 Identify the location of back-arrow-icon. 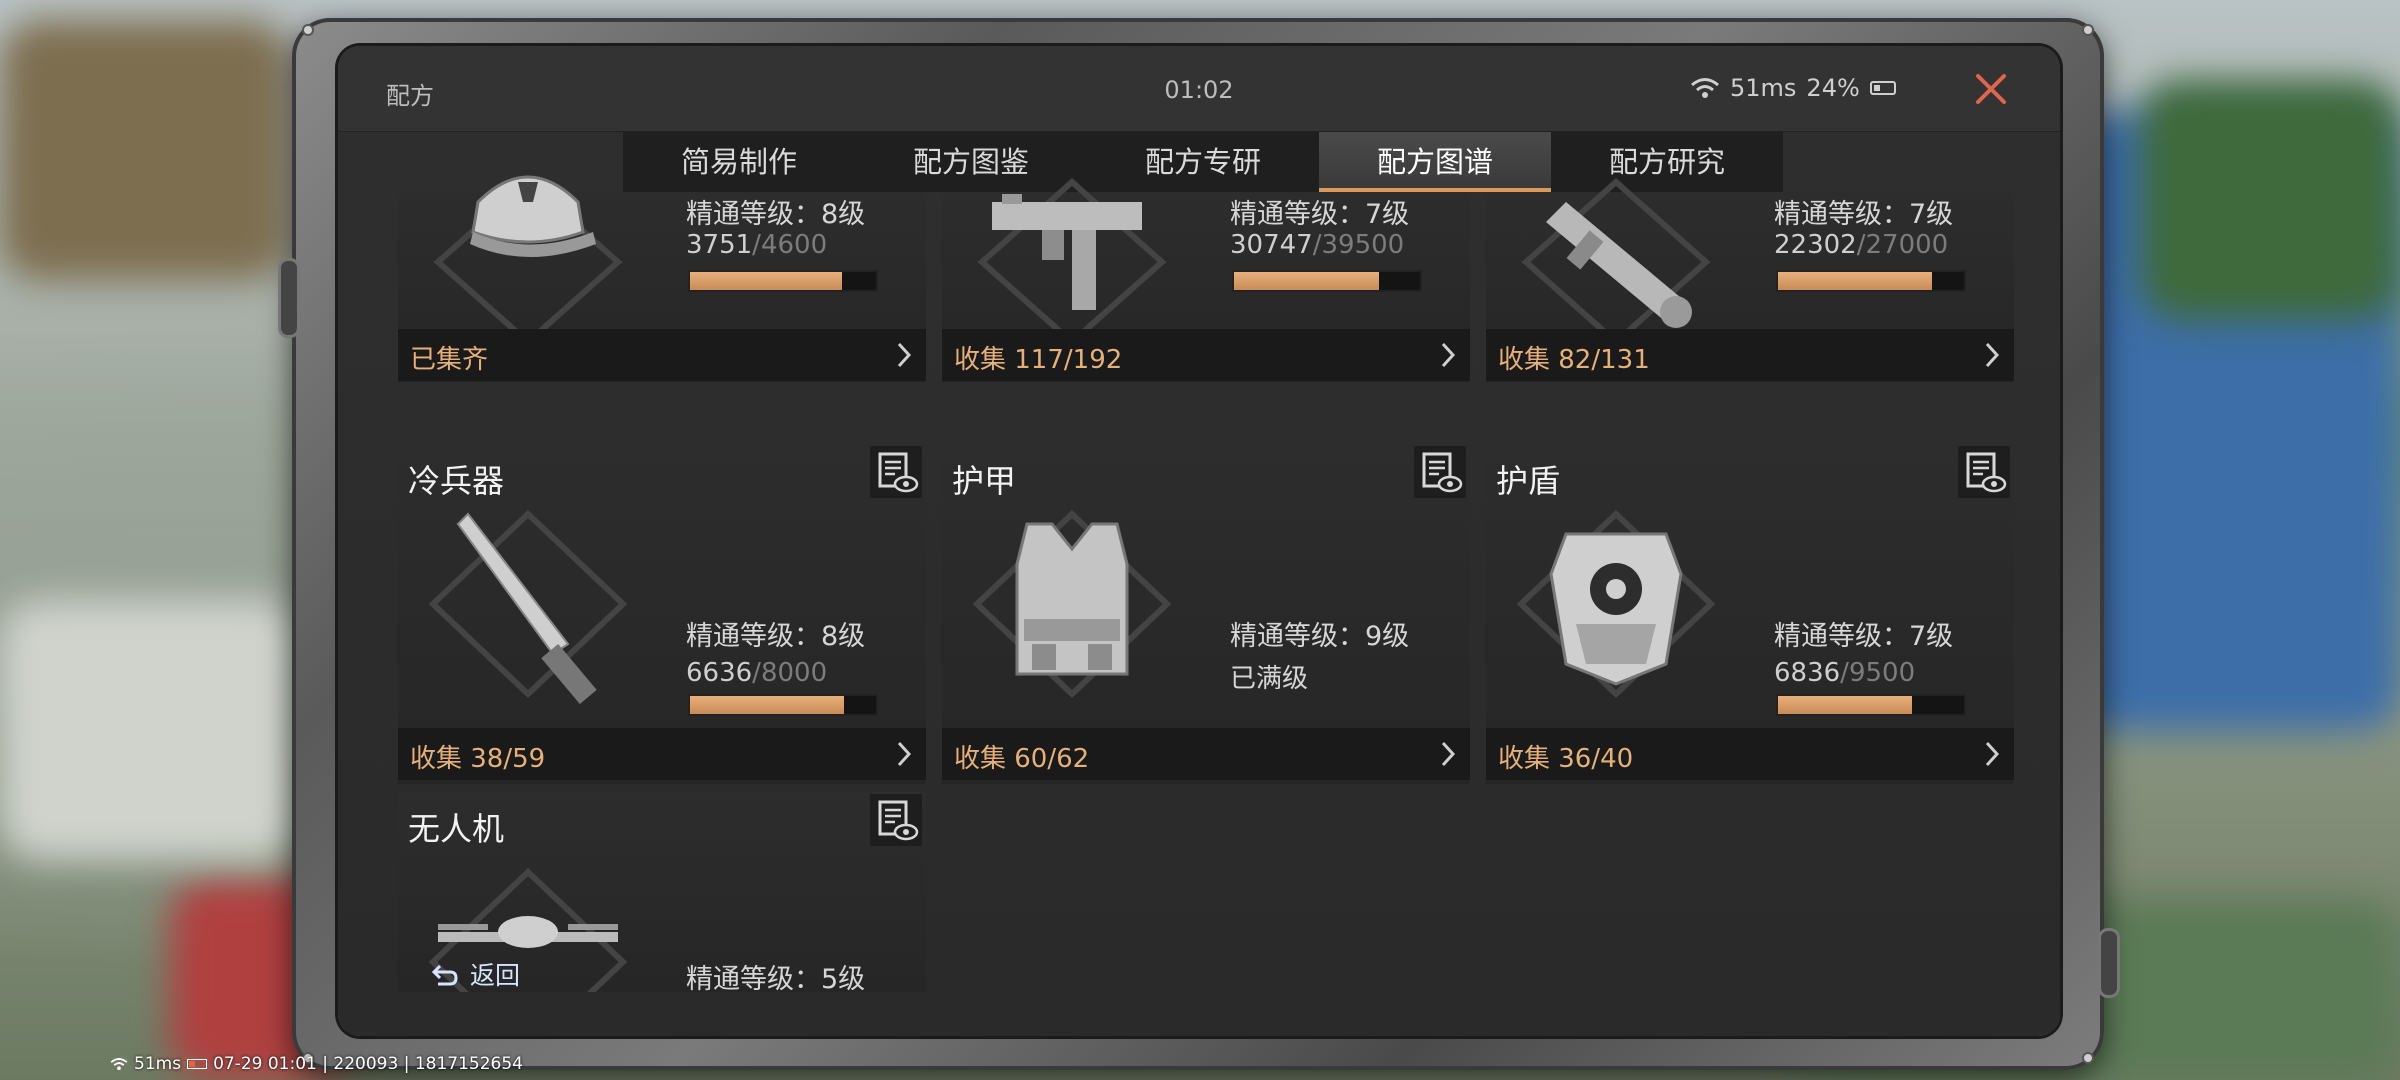
(444, 975).